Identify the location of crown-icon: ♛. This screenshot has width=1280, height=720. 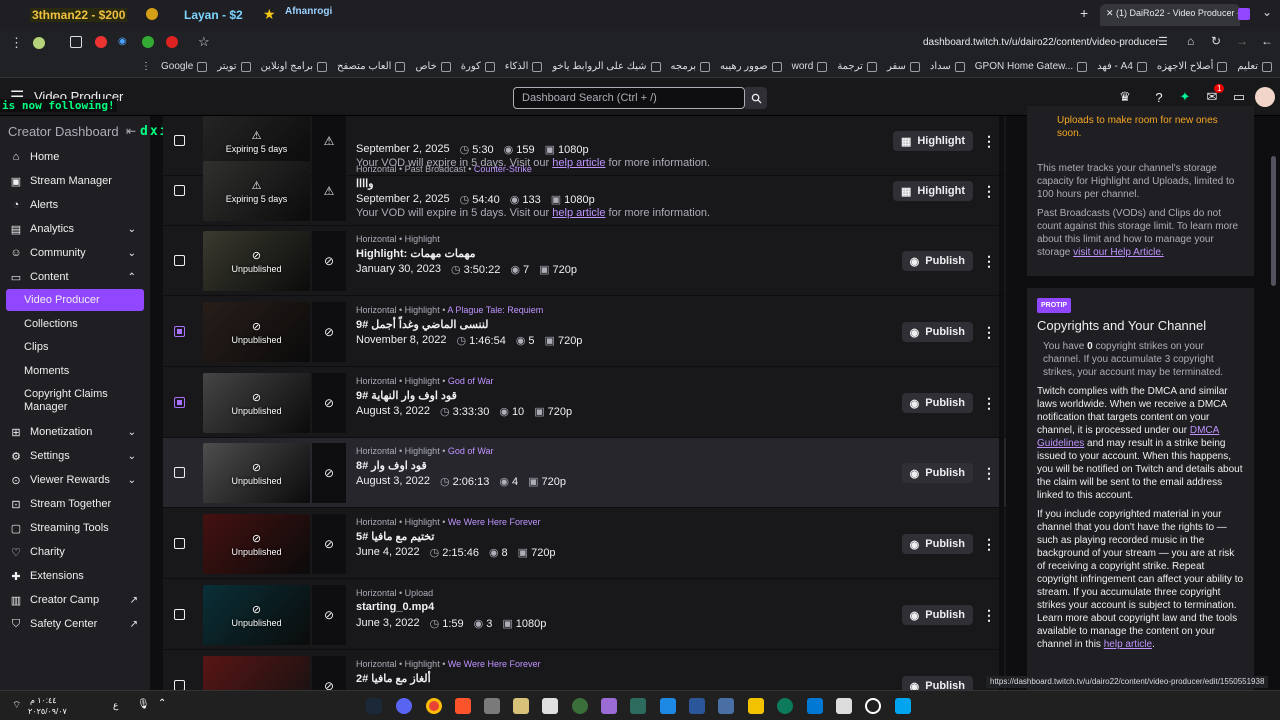
(1125, 97).